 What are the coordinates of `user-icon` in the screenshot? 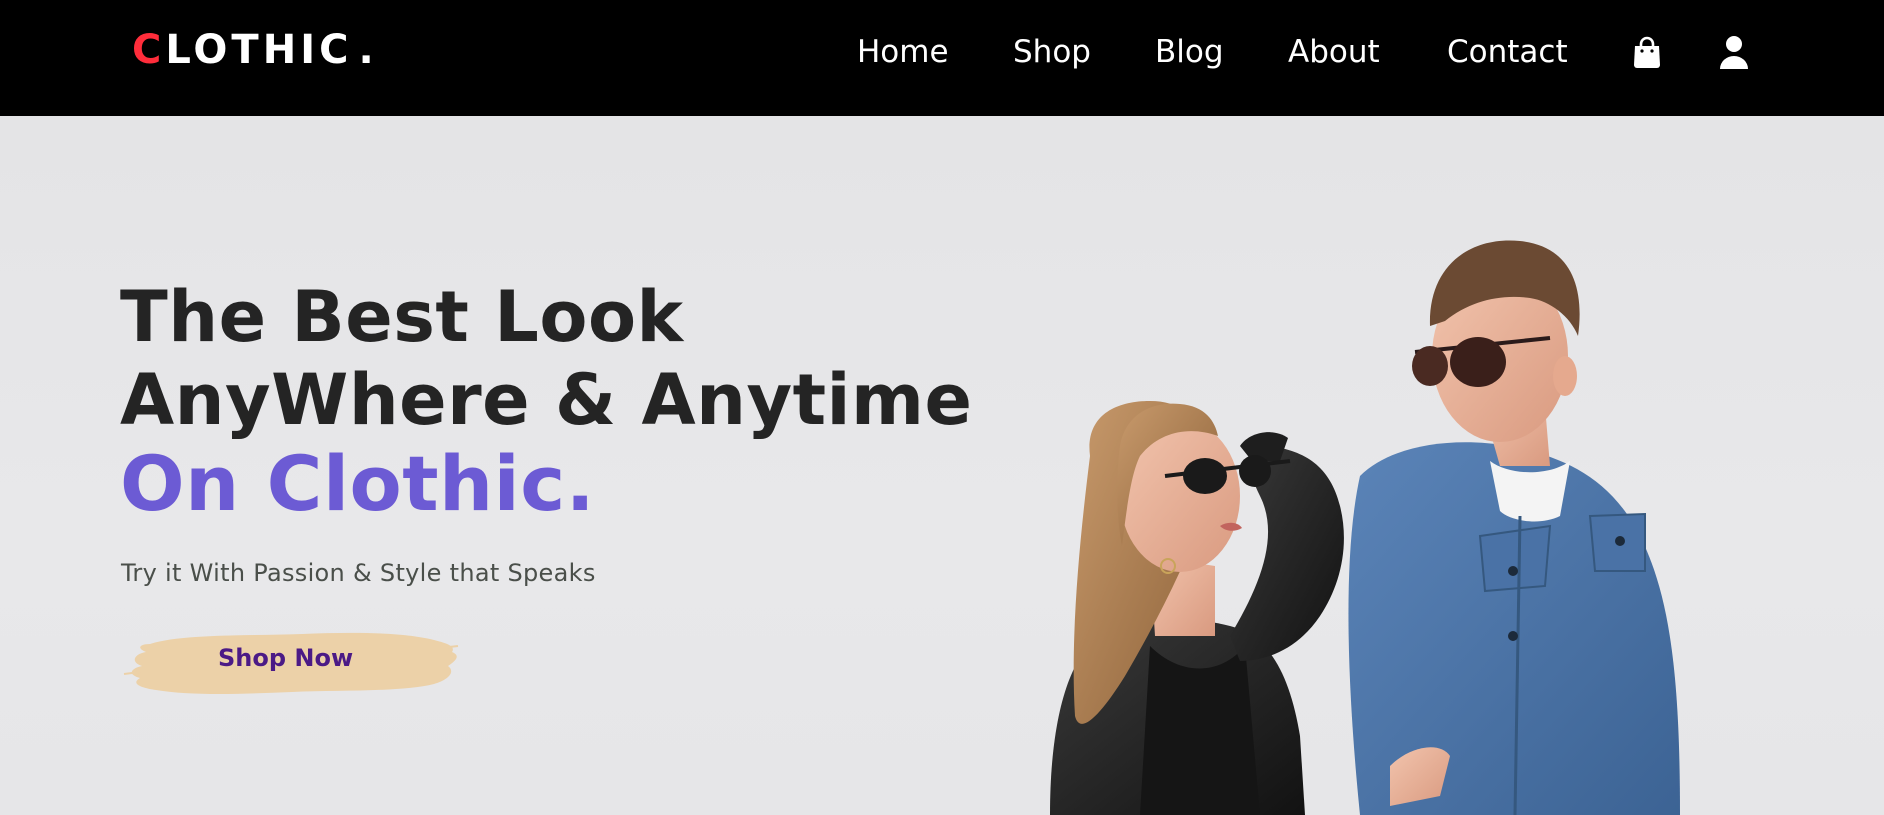 It's located at (1734, 52).